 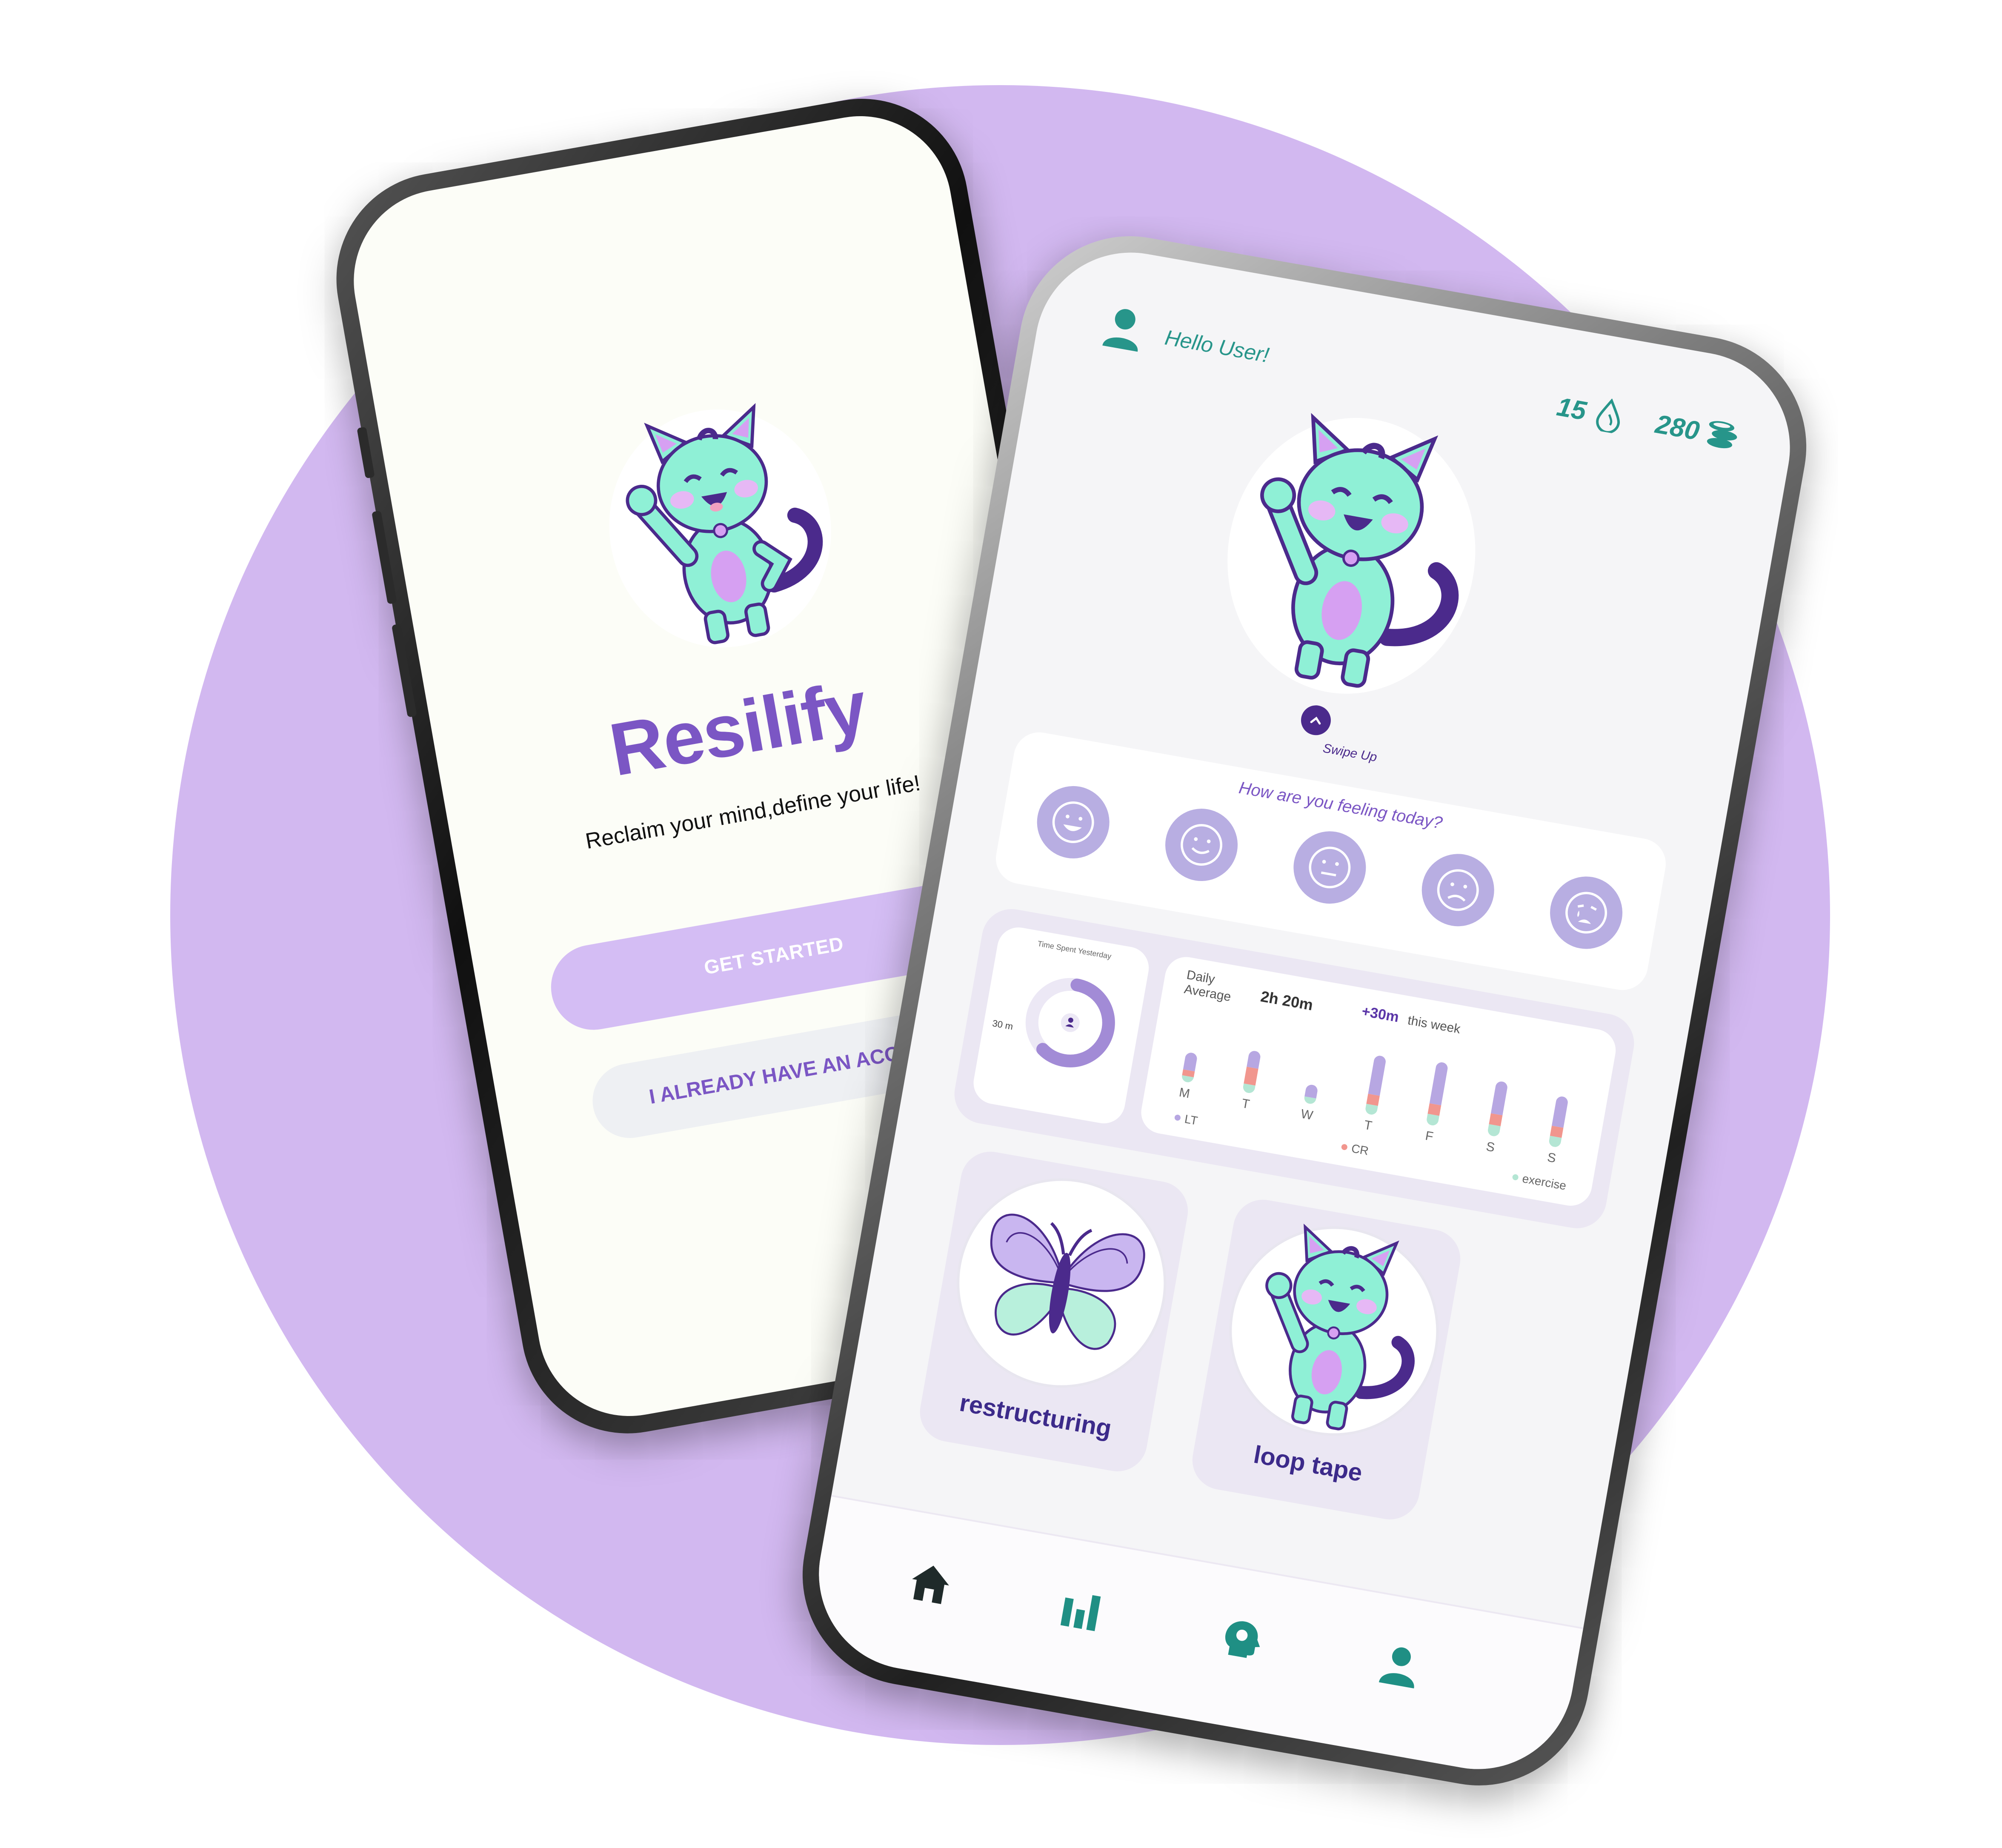 What do you see at coordinates (1310, 1094) in the screenshot?
I see `bar-wed` at bounding box center [1310, 1094].